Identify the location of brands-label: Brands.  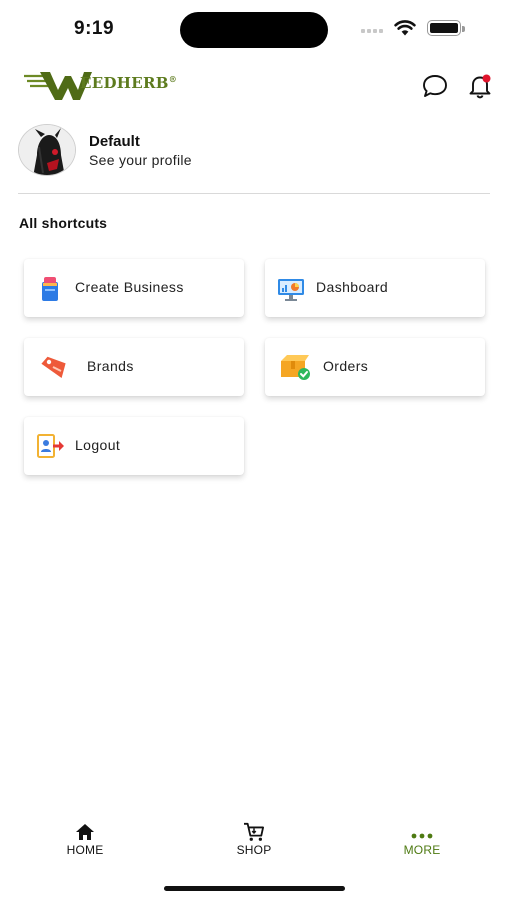
(110, 366).